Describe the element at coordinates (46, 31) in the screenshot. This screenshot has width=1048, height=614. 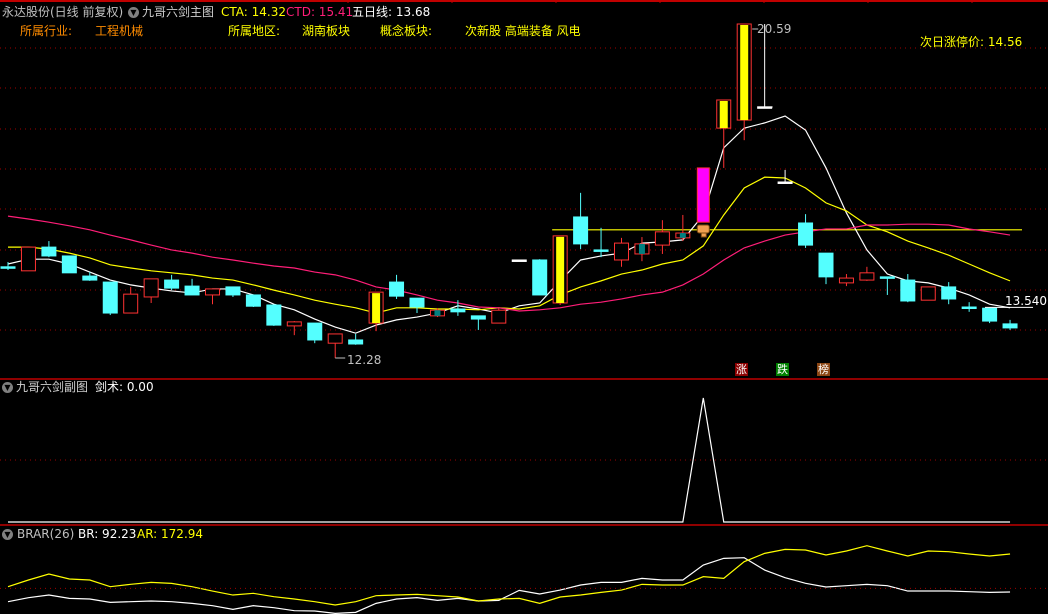
I see `industry-label: 所属行业:` at that location.